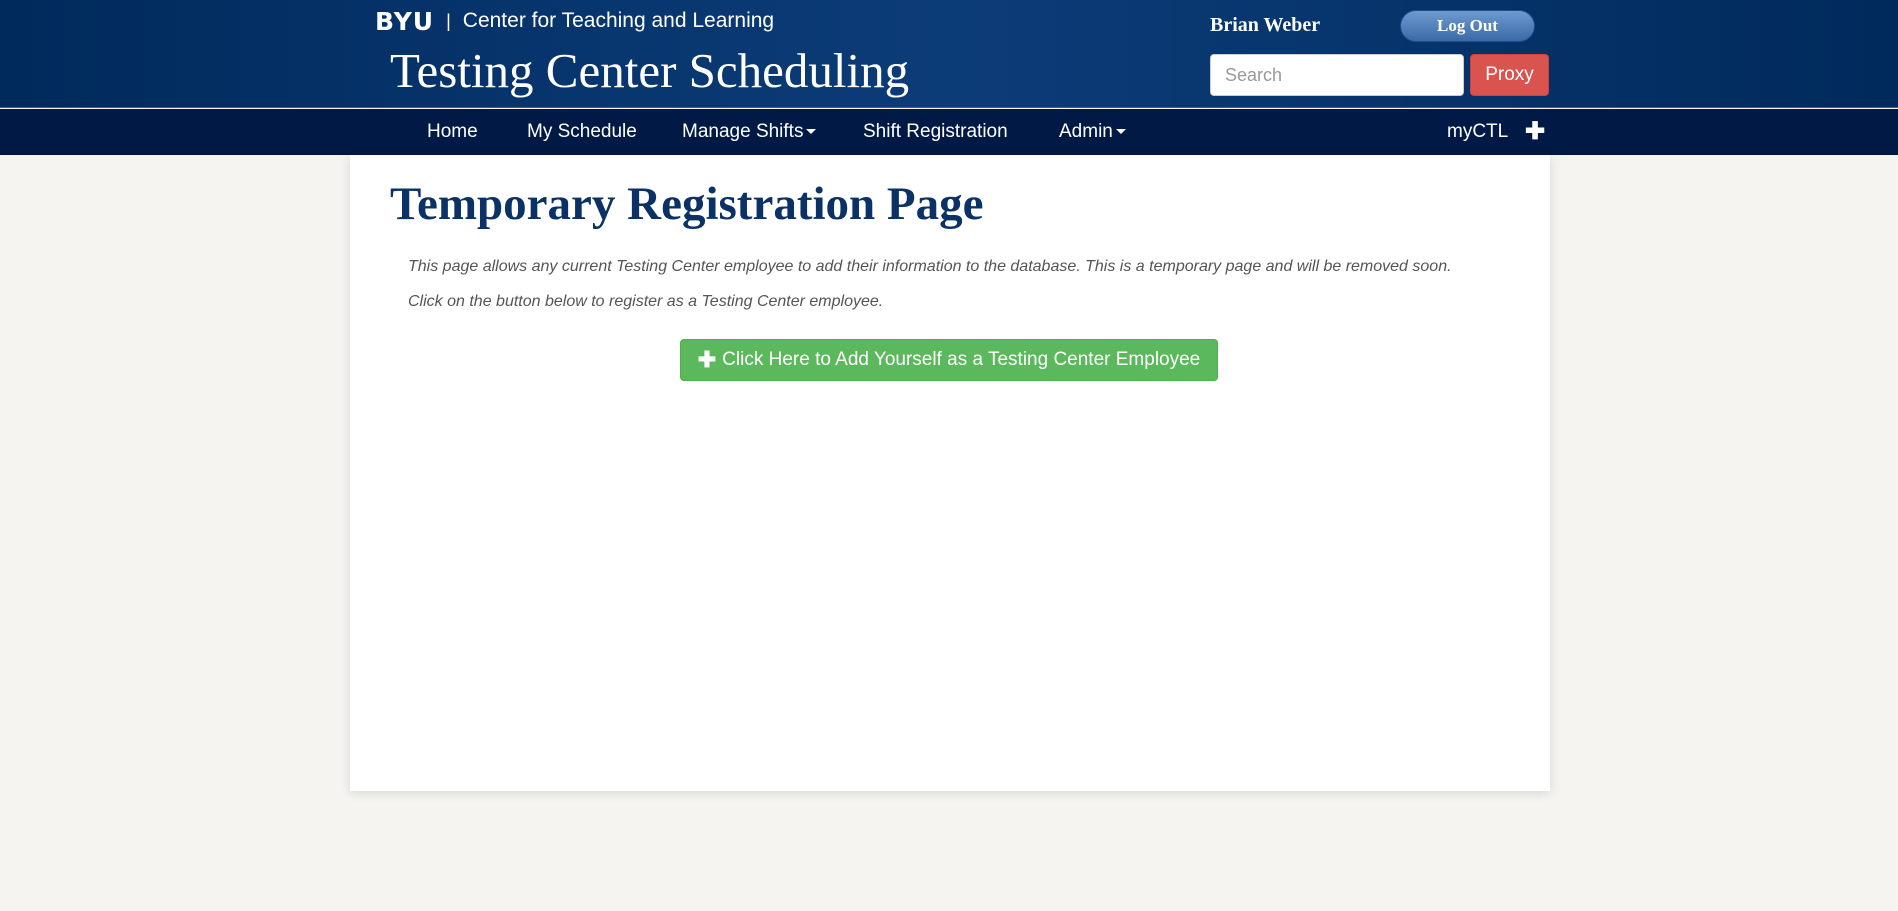 The width and height of the screenshot is (1898, 911). I want to click on site-title: Testing Center Scheduling, so click(649, 70).